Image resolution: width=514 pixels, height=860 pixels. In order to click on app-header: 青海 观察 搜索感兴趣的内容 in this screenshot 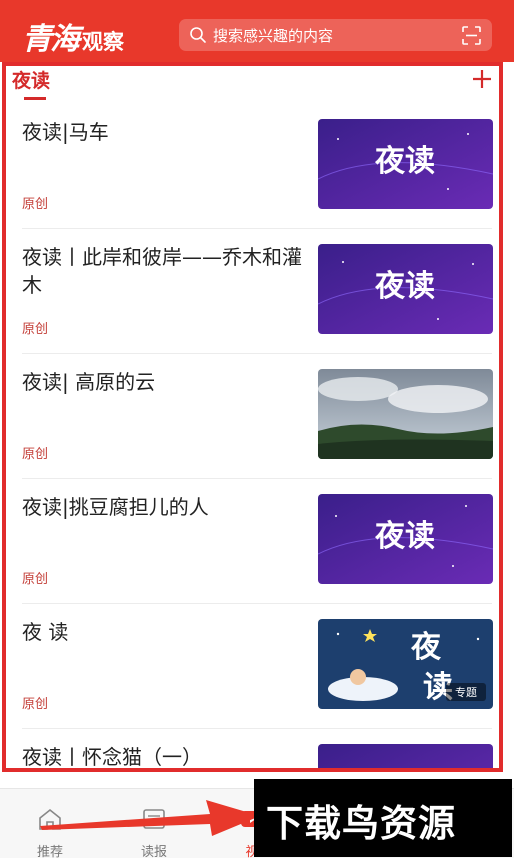, I will do `click(257, 31)`.